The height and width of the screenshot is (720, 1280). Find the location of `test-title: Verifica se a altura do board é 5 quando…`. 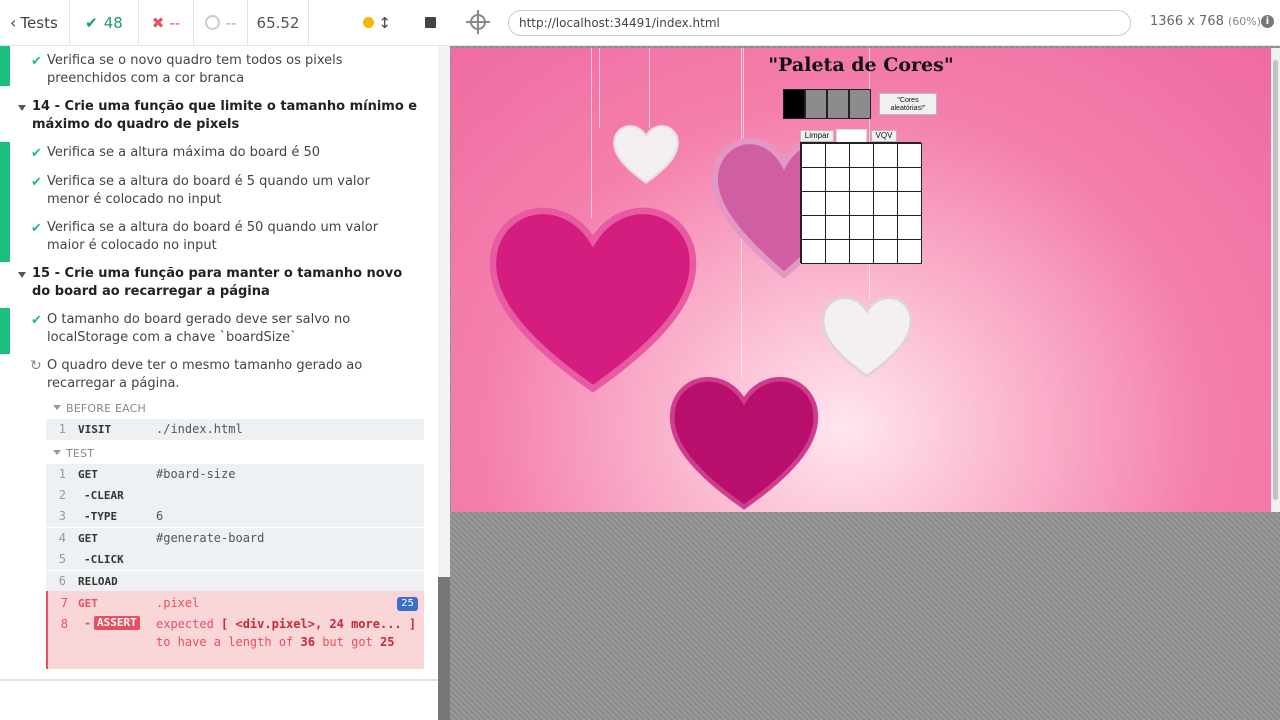

test-title: Verifica se a altura do board é 5 quando… is located at coordinates (208, 190).